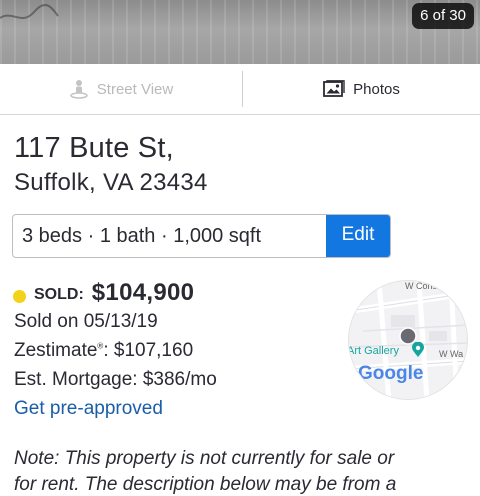  What do you see at coordinates (418, 349) in the screenshot?
I see `poi-pin-icon` at bounding box center [418, 349].